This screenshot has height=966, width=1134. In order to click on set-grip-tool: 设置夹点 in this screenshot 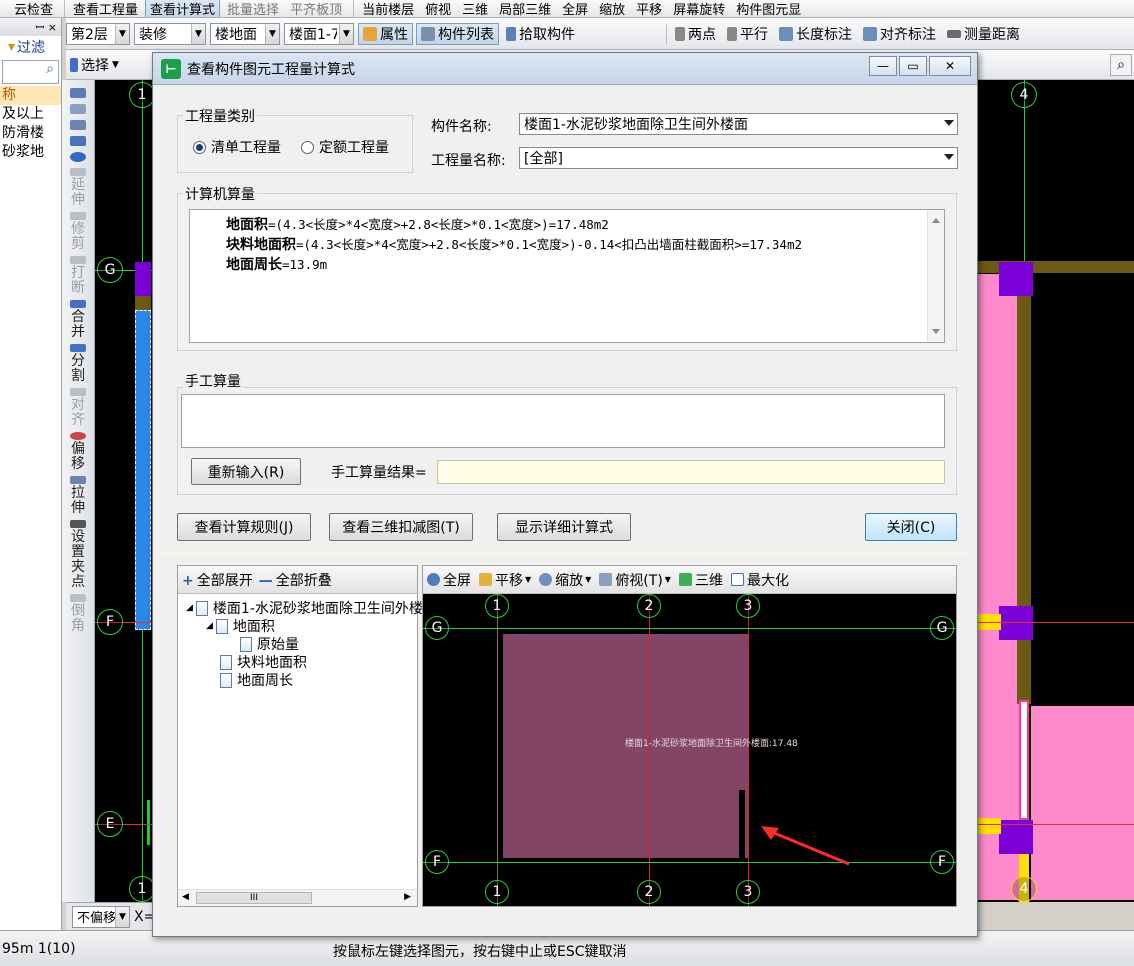, I will do `click(78, 555)`.